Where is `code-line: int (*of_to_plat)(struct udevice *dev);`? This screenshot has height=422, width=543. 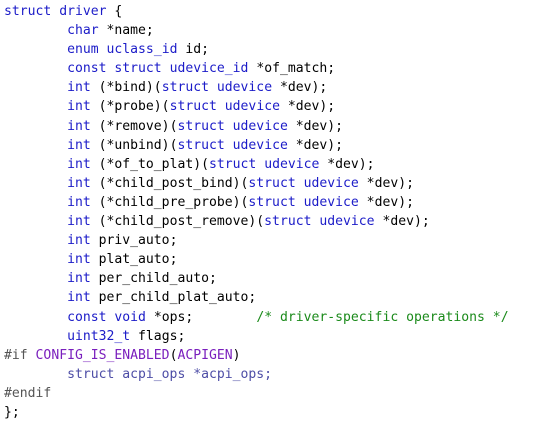 code-line: int (*of_to_plat)(struct udevice *dev); is located at coordinates (256, 164).